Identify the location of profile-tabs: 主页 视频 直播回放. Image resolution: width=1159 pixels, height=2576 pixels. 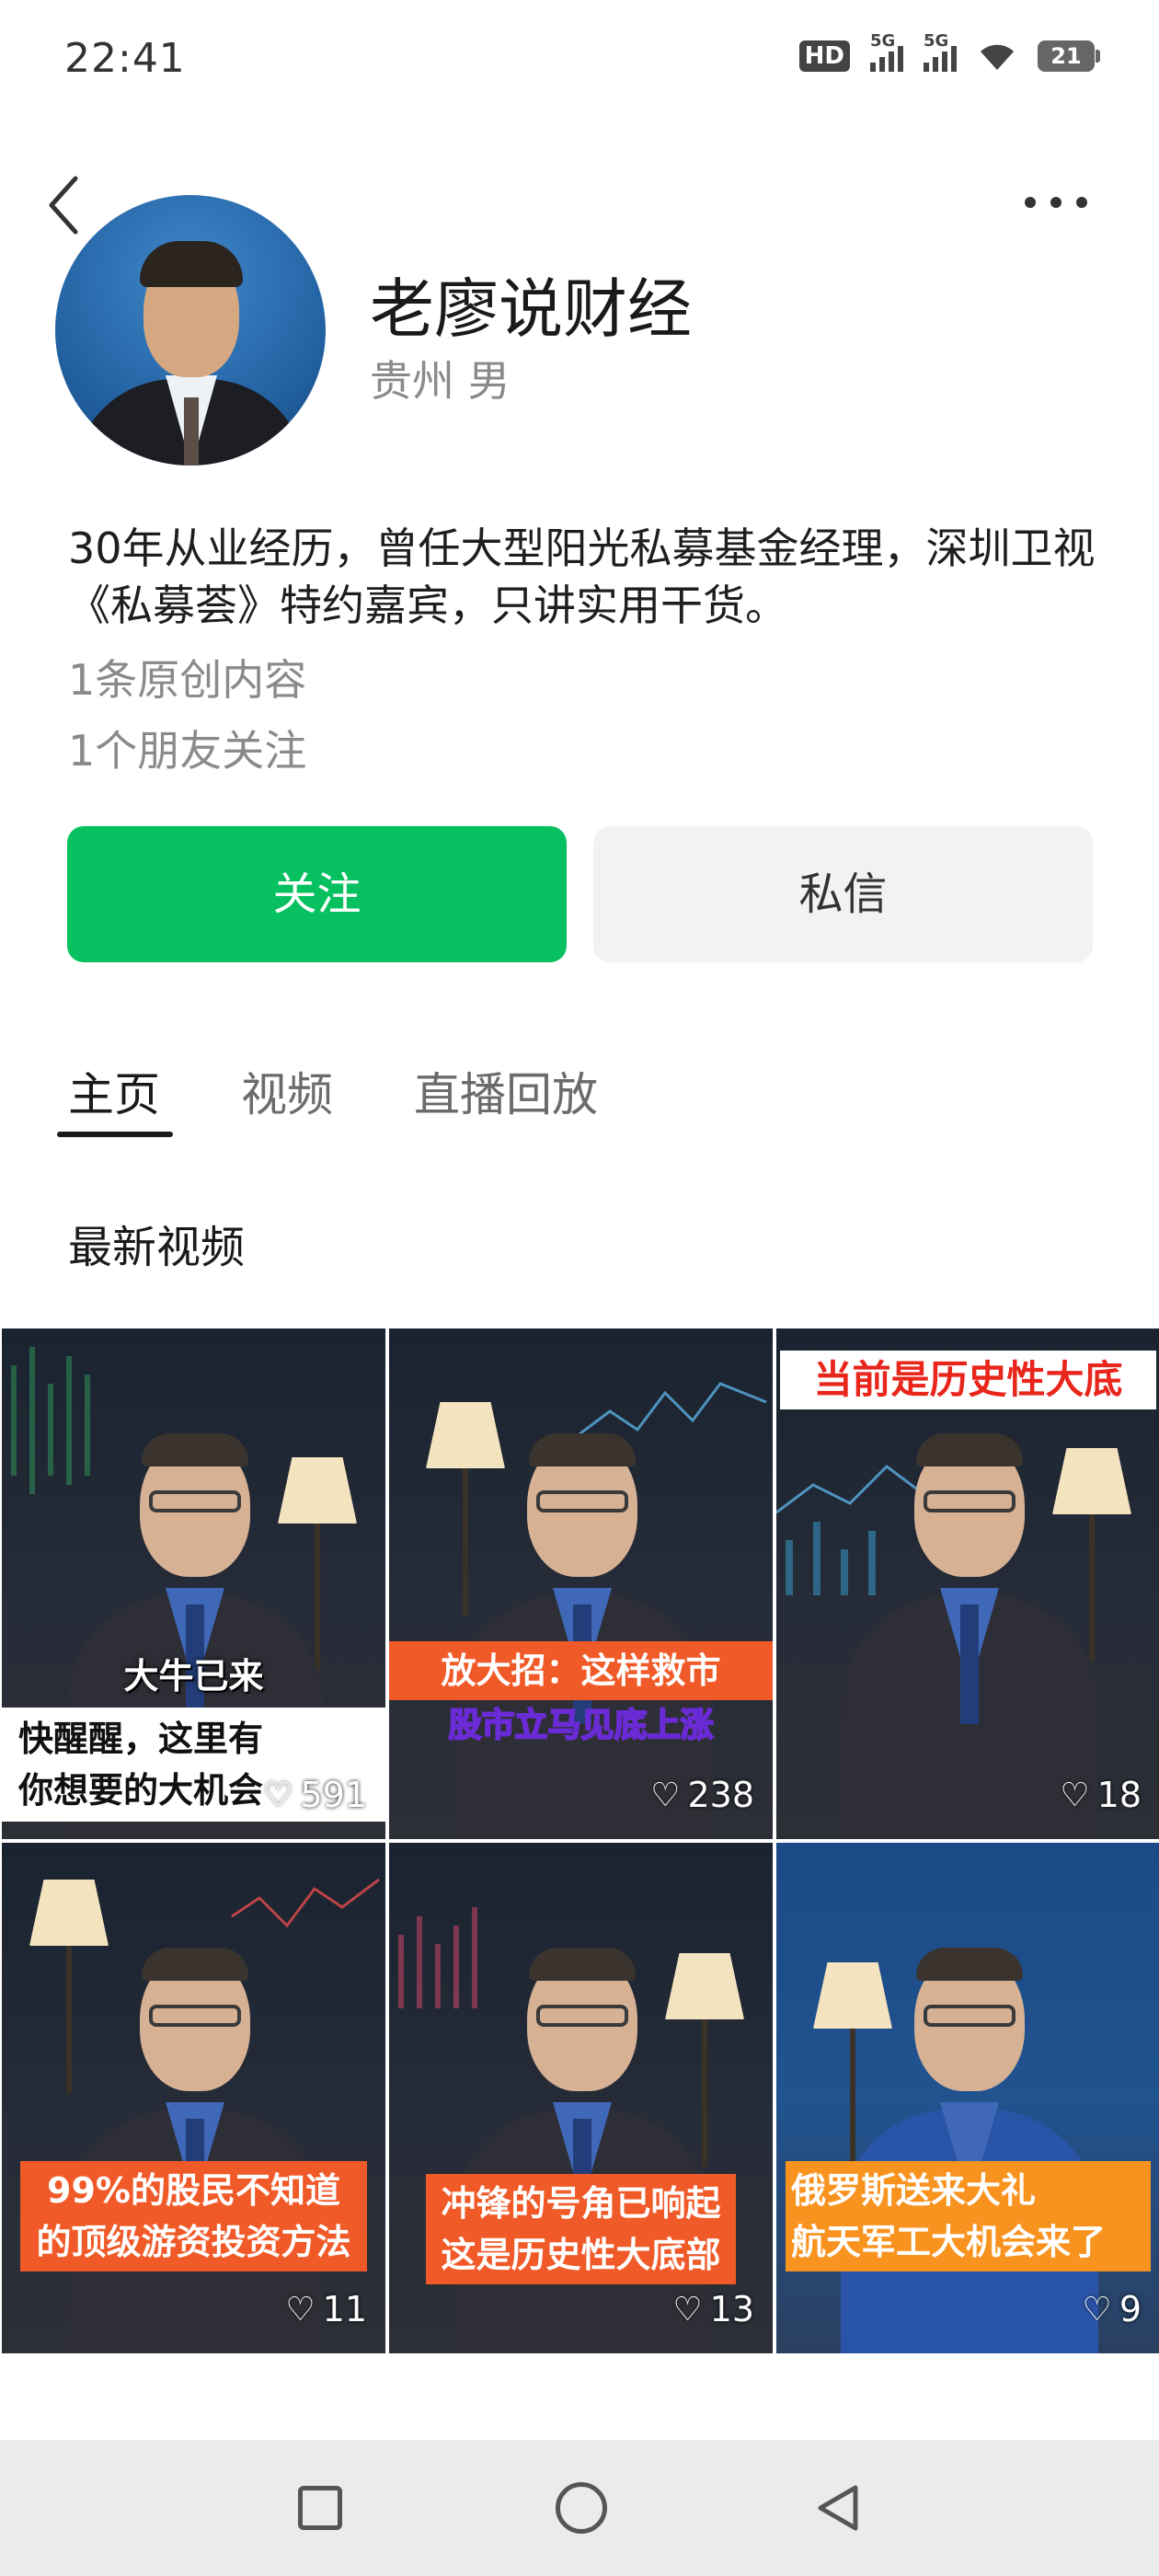
(368, 1099).